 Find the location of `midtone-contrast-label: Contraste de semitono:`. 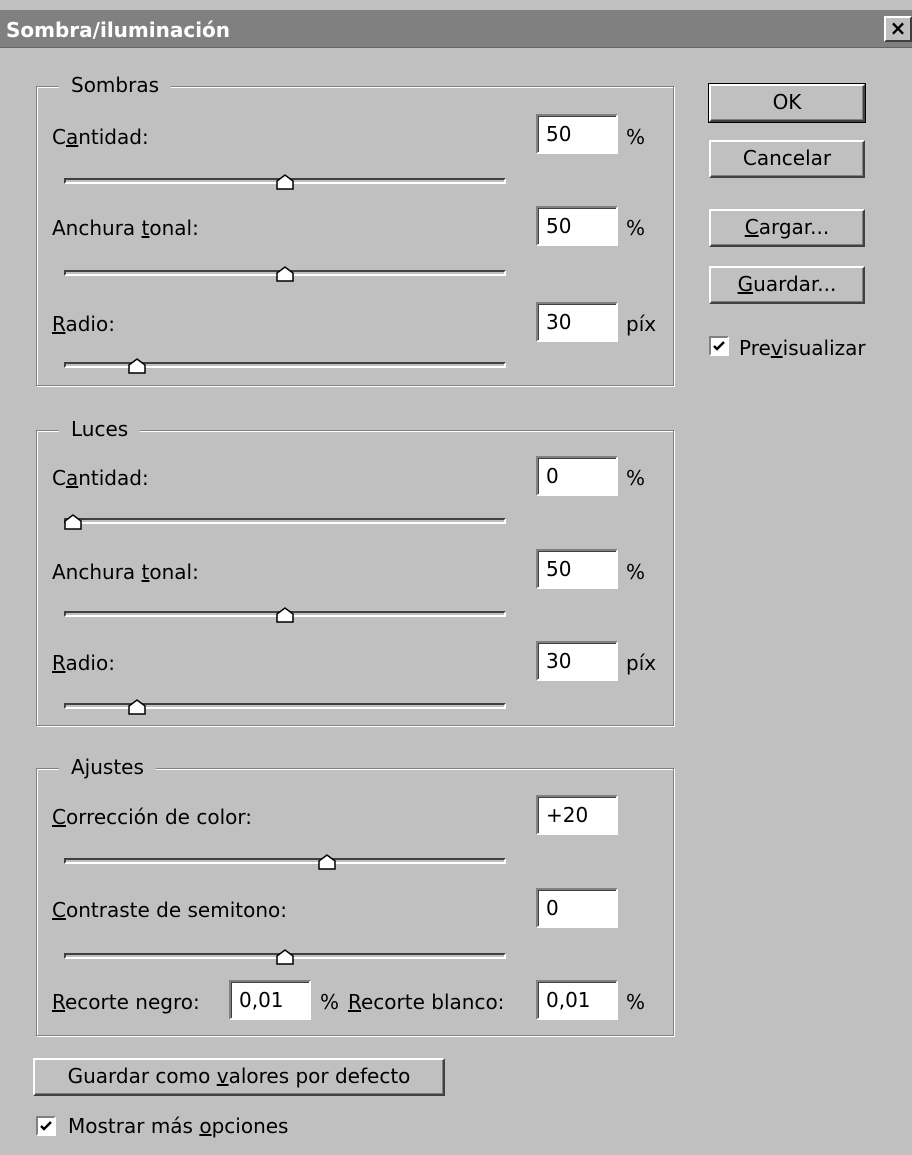

midtone-contrast-label: Contraste de semitono: is located at coordinates (169, 910).